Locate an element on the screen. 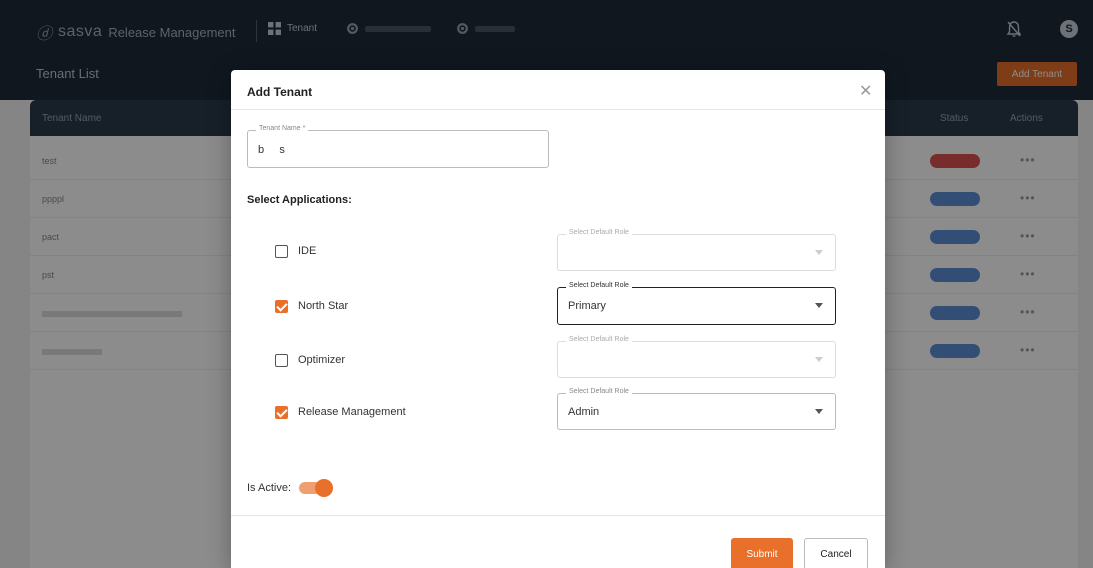 The width and height of the screenshot is (1093, 568). app-option-north-star: North Star is located at coordinates (311, 306).